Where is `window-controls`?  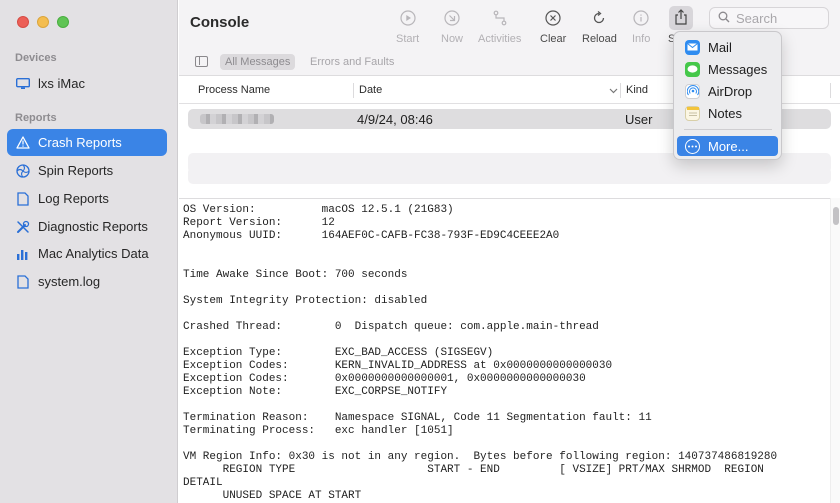 window-controls is located at coordinates (43, 22).